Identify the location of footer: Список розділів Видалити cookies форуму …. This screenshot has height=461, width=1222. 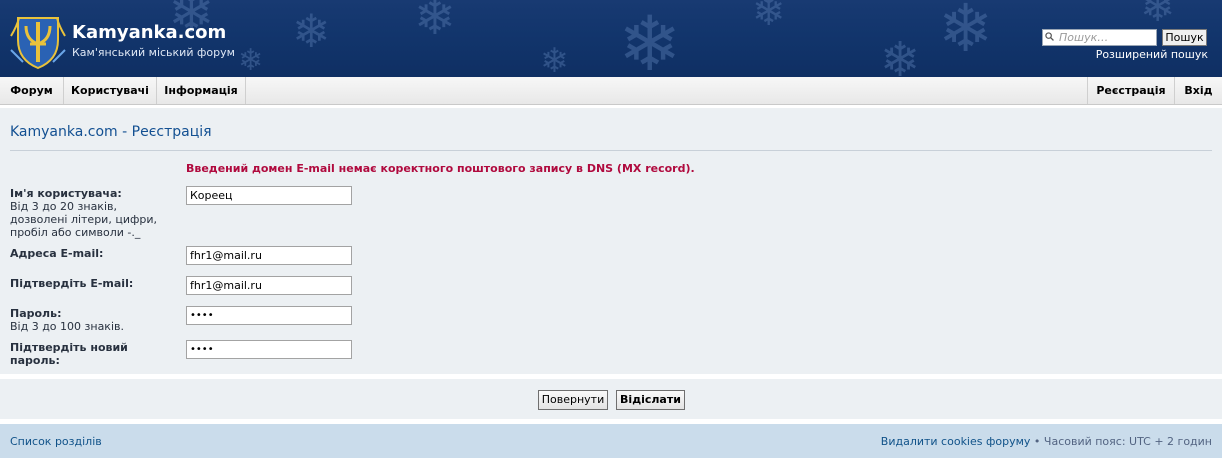
(611, 441).